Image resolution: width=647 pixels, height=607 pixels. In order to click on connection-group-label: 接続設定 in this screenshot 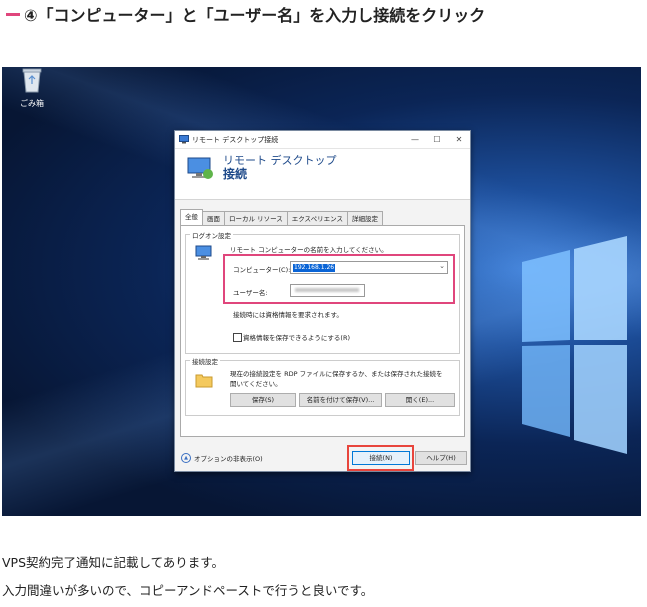, I will do `click(205, 361)`.